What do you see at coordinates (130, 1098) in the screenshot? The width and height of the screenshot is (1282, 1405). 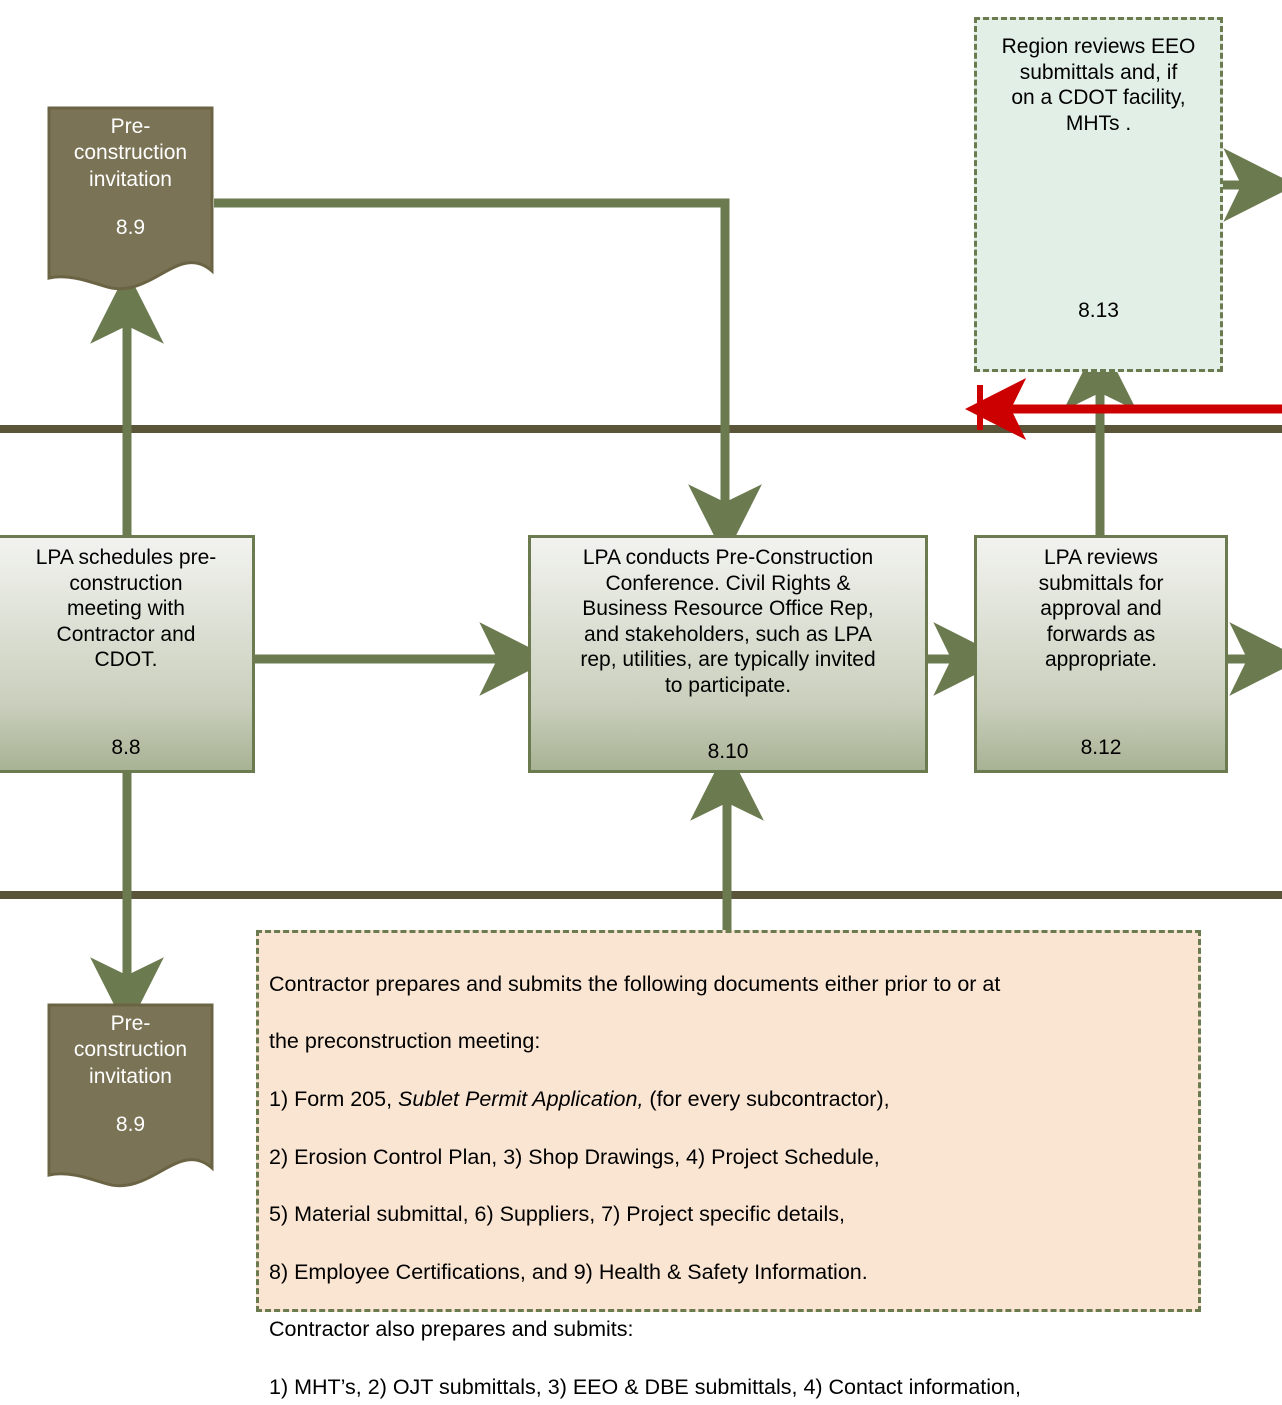 I see `node-document-preconstruction-invitation-bottom: Pre- construction invitation 8.9` at bounding box center [130, 1098].